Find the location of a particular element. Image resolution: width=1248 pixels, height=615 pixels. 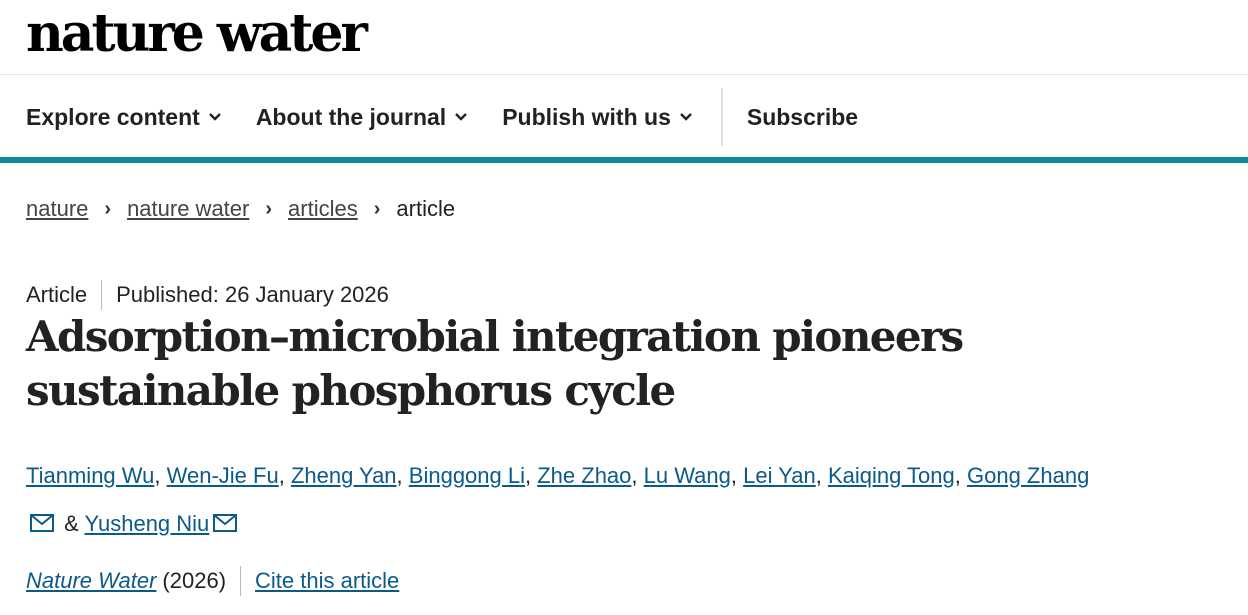

author-link: Kaiqing Tong is located at coordinates (891, 475).